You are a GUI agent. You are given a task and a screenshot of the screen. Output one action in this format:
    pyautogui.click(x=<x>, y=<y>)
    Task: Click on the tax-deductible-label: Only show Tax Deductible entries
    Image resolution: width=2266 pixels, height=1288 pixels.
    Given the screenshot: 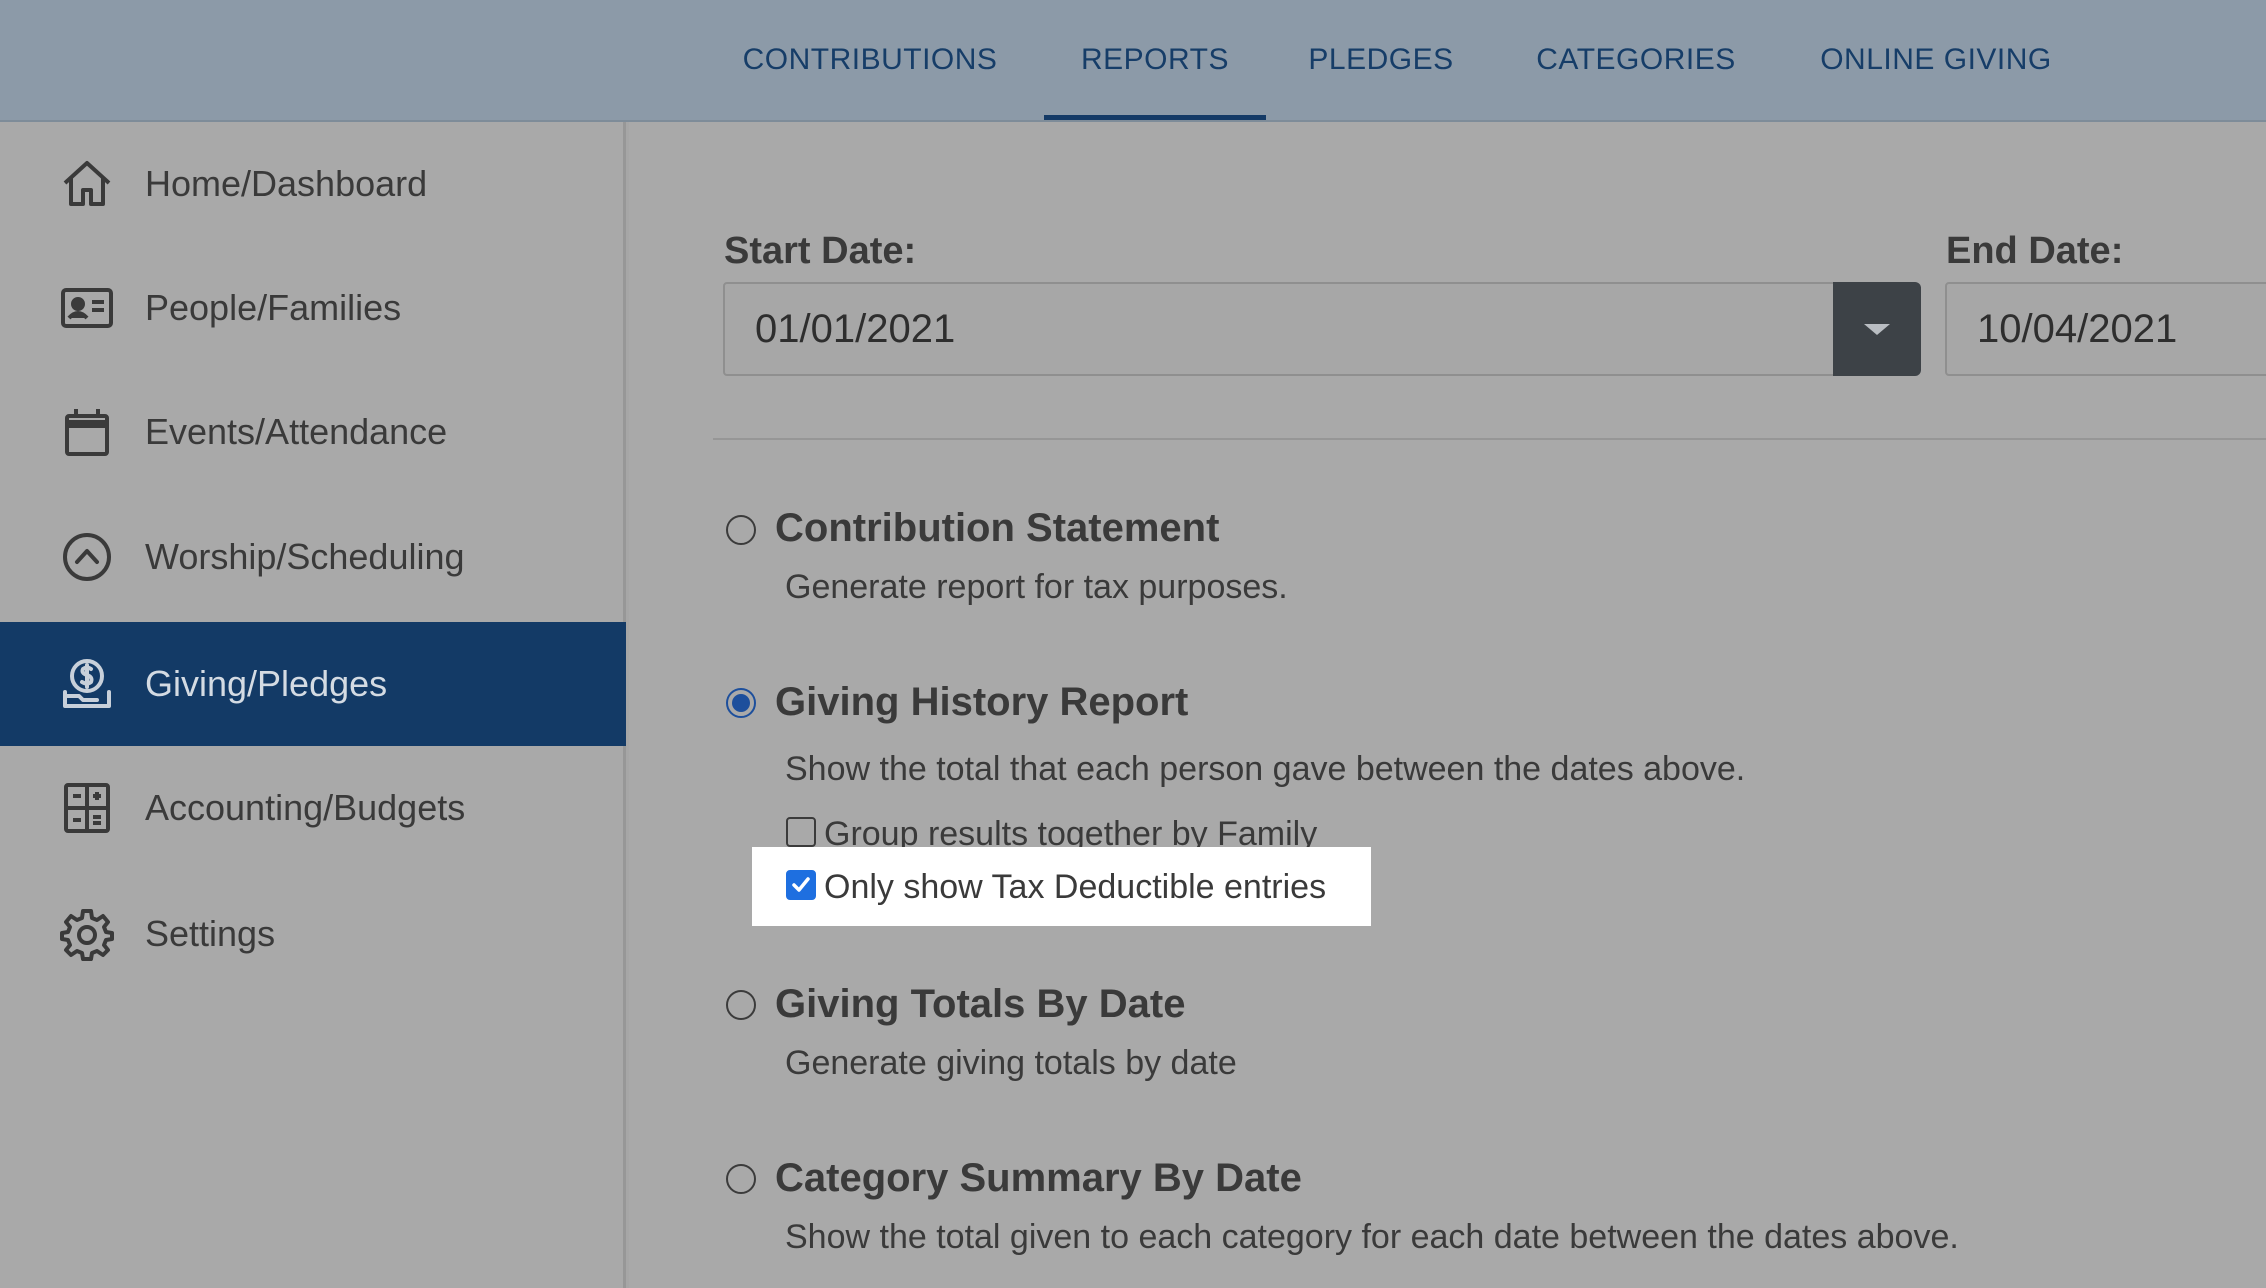 What is the action you would take?
    pyautogui.click(x=1075, y=887)
    